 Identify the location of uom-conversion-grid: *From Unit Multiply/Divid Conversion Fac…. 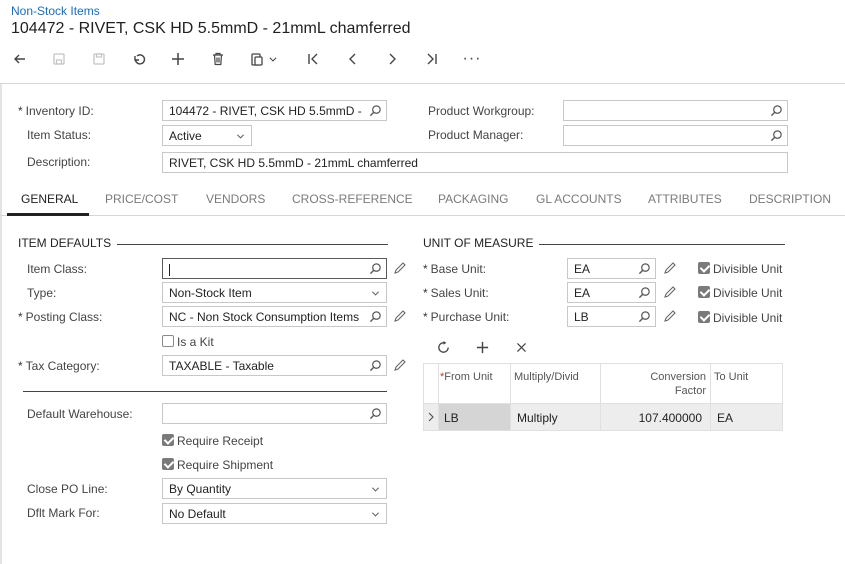
(603, 397).